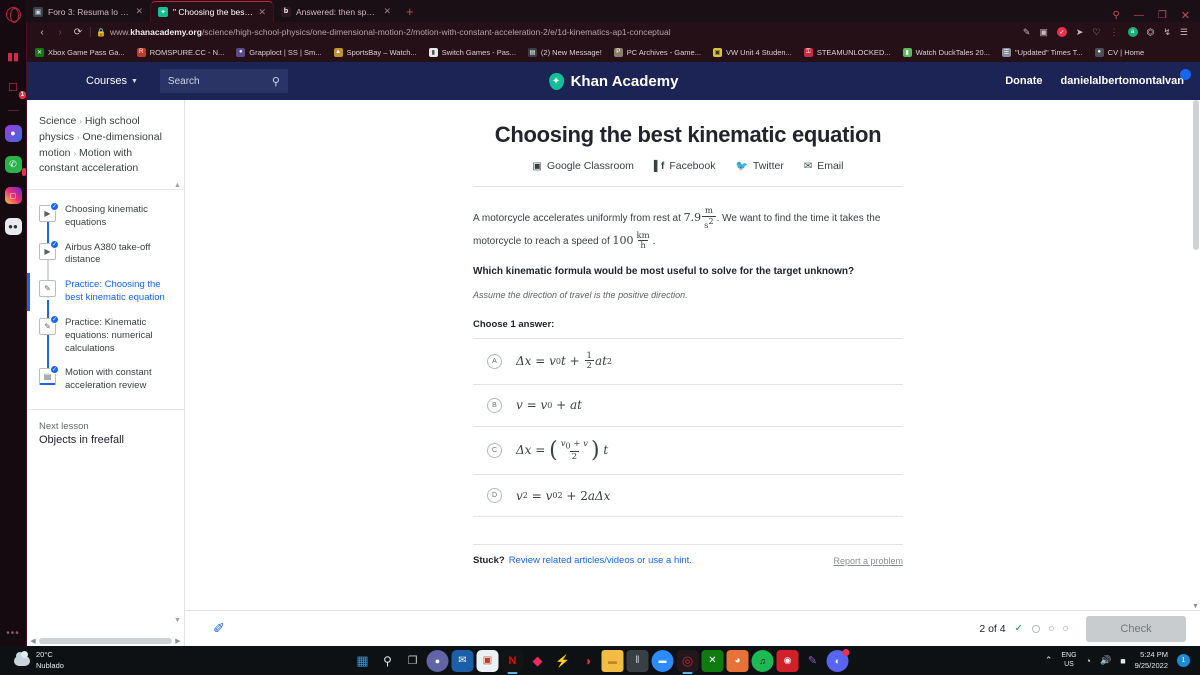 This screenshot has height=675, width=1200. What do you see at coordinates (588, 661) in the screenshot?
I see `opera-gx-icon: ◑` at bounding box center [588, 661].